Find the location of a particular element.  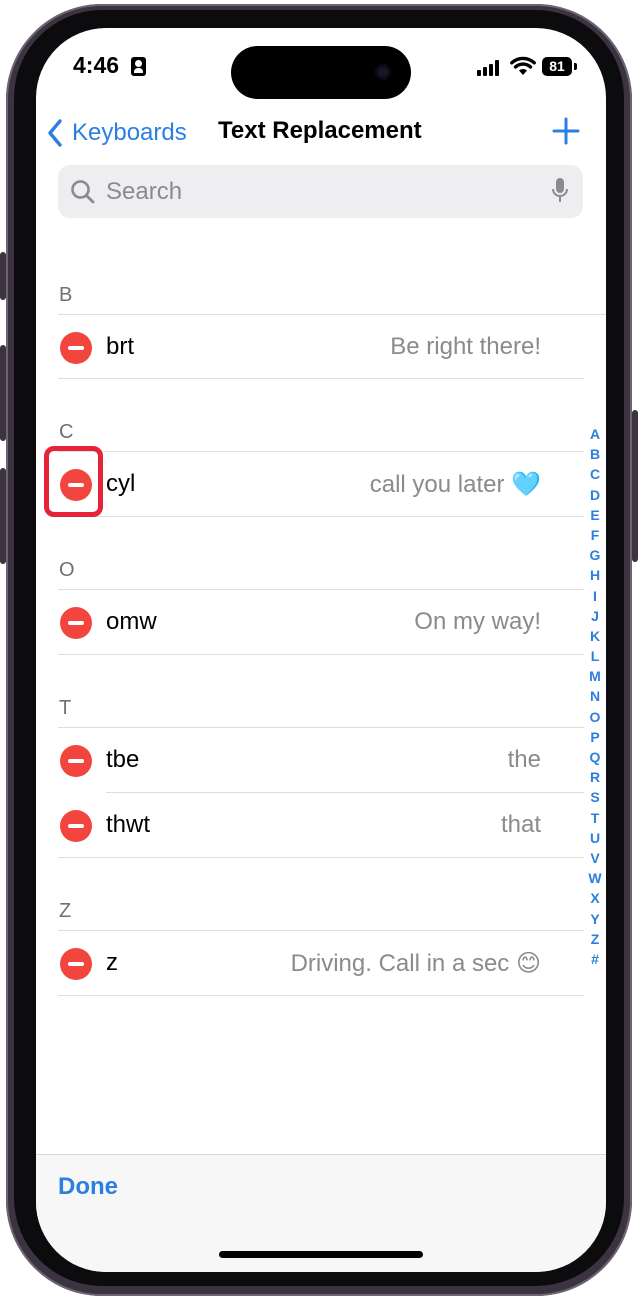

index-letter: C is located at coordinates (595, 474).